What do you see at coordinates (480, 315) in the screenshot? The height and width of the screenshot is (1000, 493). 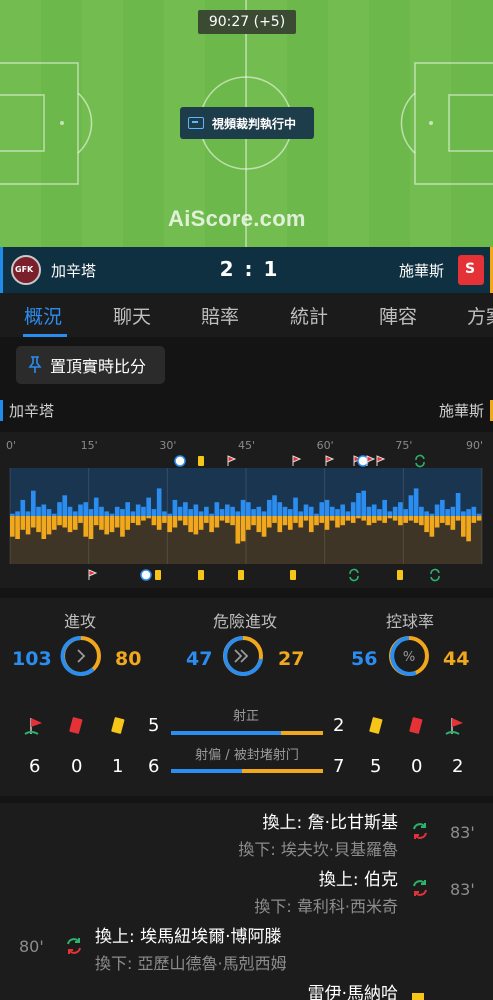 I see `tab-plans: 方案` at bounding box center [480, 315].